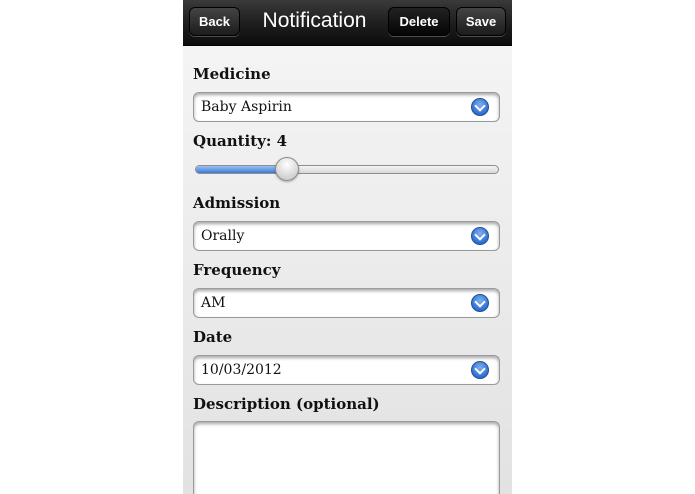 The image size is (695, 494). Describe the element at coordinates (241, 169) in the screenshot. I see `slider-fill` at that location.